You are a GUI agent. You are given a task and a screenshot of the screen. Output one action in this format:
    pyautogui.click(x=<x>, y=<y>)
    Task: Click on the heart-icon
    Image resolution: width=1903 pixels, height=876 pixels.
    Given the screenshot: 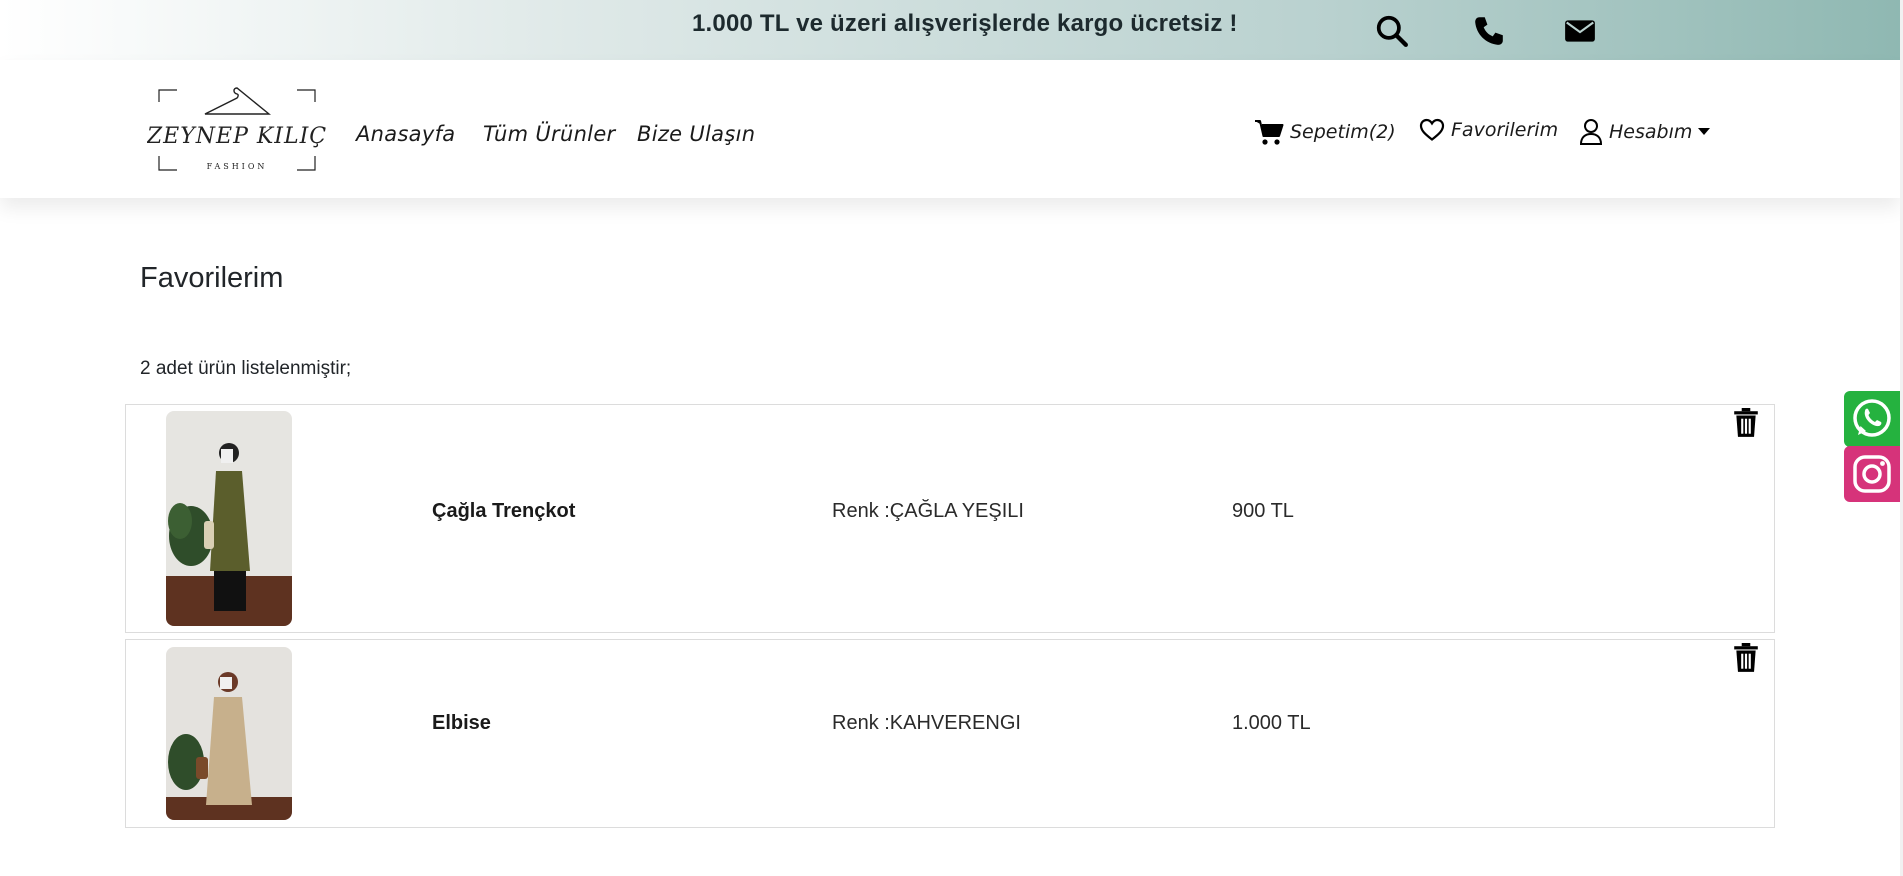 What is the action you would take?
    pyautogui.click(x=1432, y=129)
    